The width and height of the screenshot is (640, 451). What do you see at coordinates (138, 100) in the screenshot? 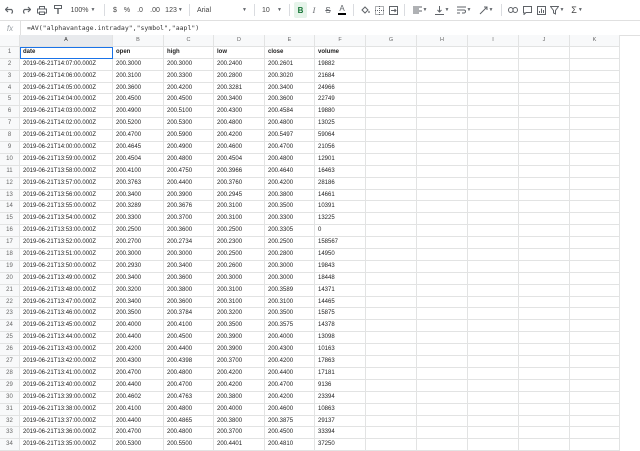
I see `data-cell: 200.4500` at bounding box center [138, 100].